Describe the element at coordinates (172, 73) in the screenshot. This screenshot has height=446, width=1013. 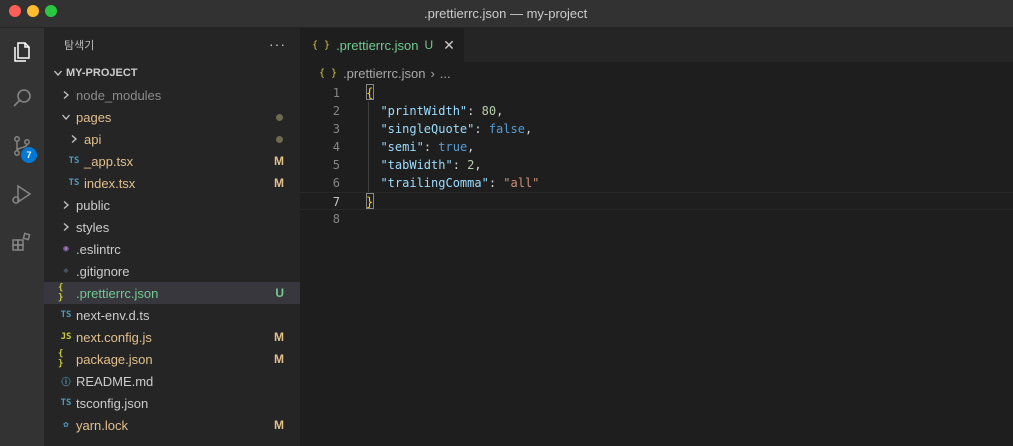
I see `project-section-header: MY-PROJECT` at that location.